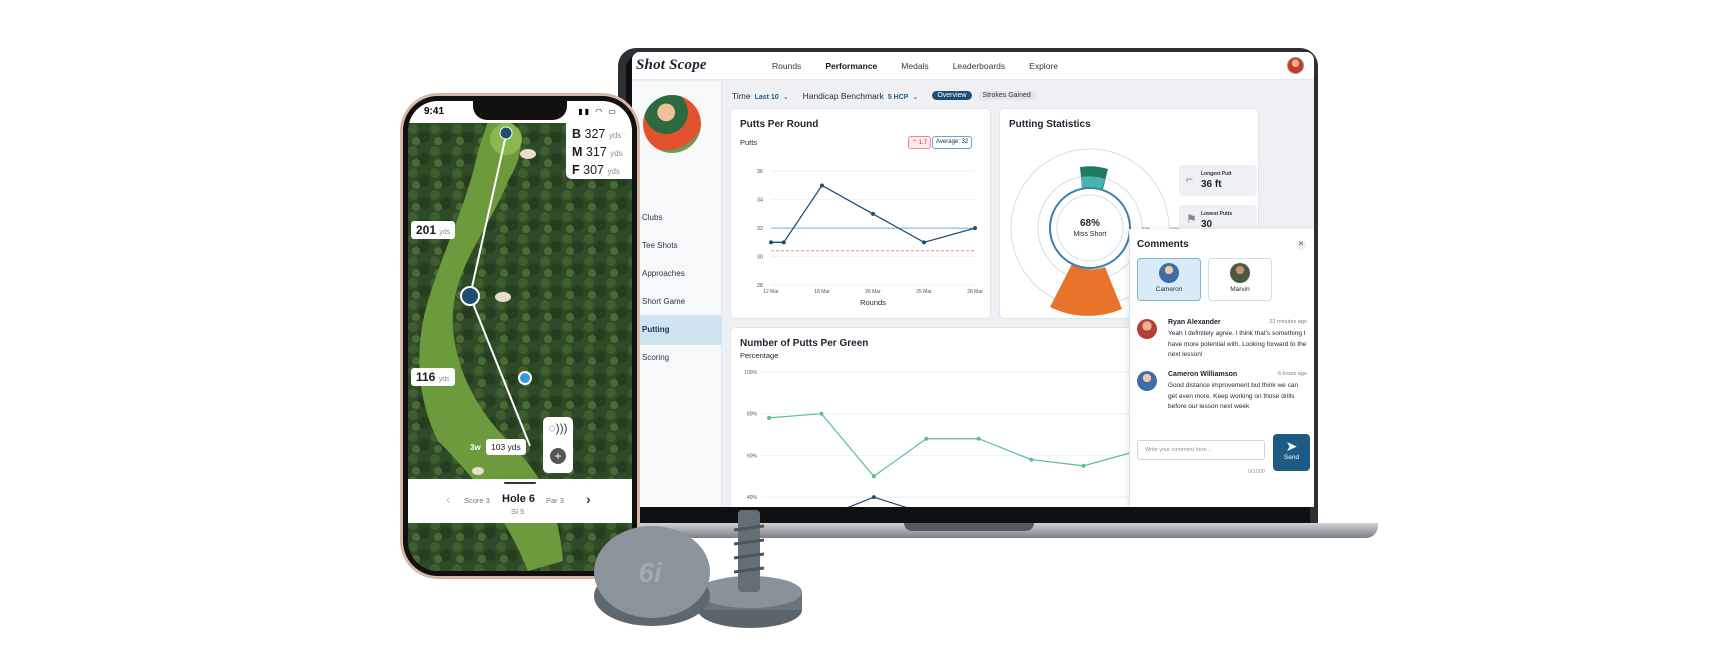 The image size is (1709, 660). What do you see at coordinates (598, 111) in the screenshot?
I see `signal-wifi-battery-icon: ▮▮ ◠ ▭` at bounding box center [598, 111].